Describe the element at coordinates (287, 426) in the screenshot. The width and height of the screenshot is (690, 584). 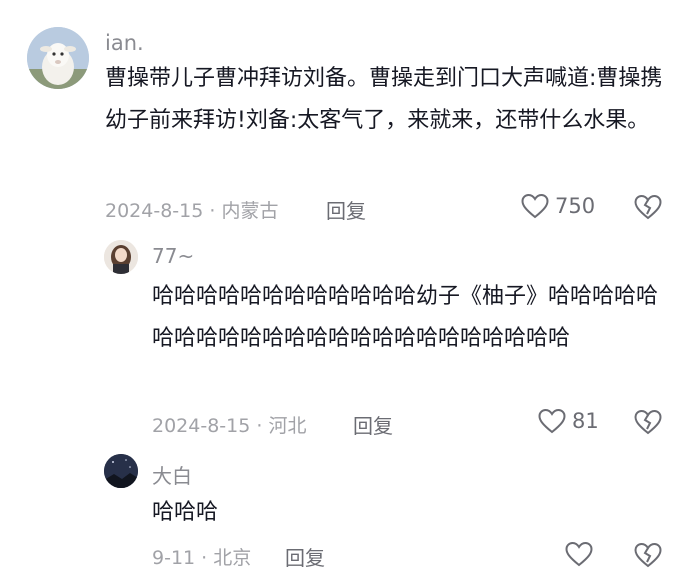
I see `comment-location: 河北` at that location.